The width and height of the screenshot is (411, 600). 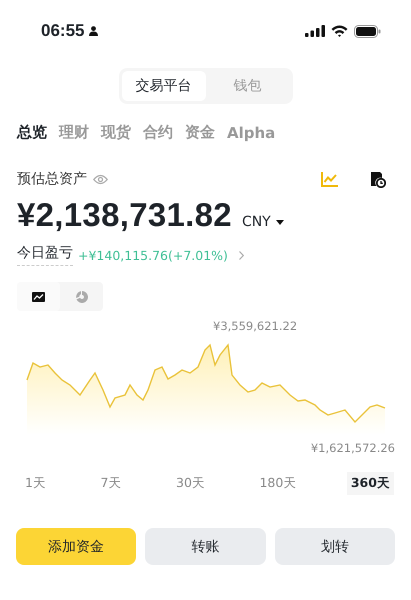 What do you see at coordinates (82, 296) in the screenshot?
I see `pie-chart-icon` at bounding box center [82, 296].